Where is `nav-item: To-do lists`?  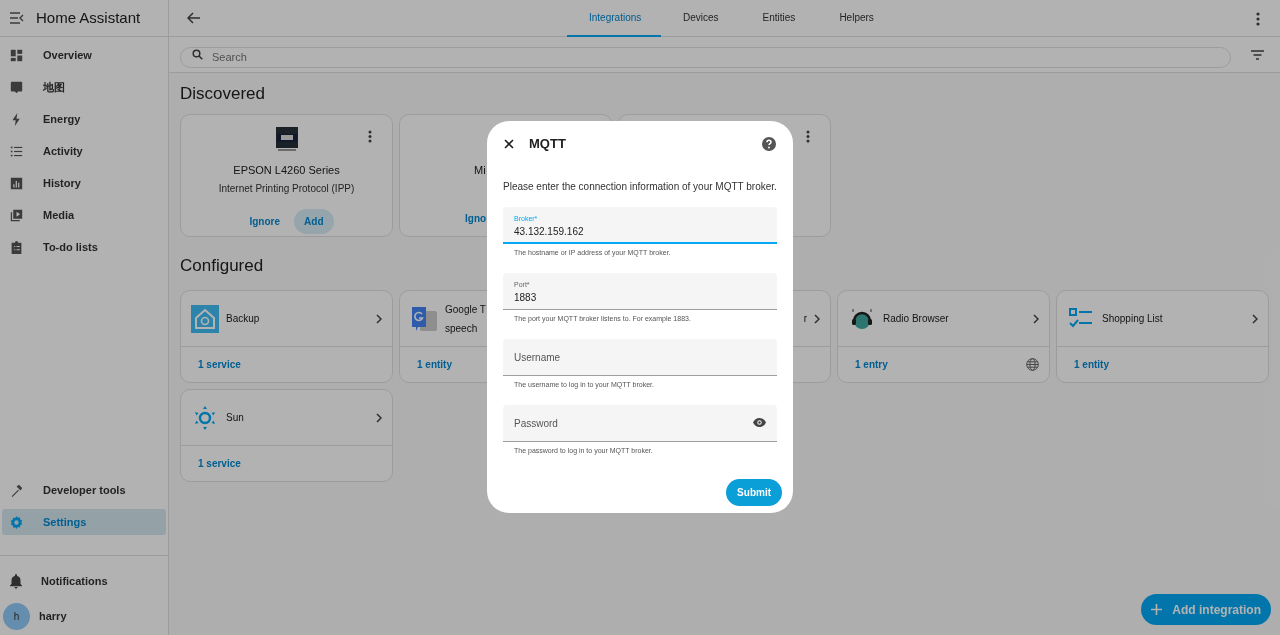
nav-item: To-do lists is located at coordinates (84, 247).